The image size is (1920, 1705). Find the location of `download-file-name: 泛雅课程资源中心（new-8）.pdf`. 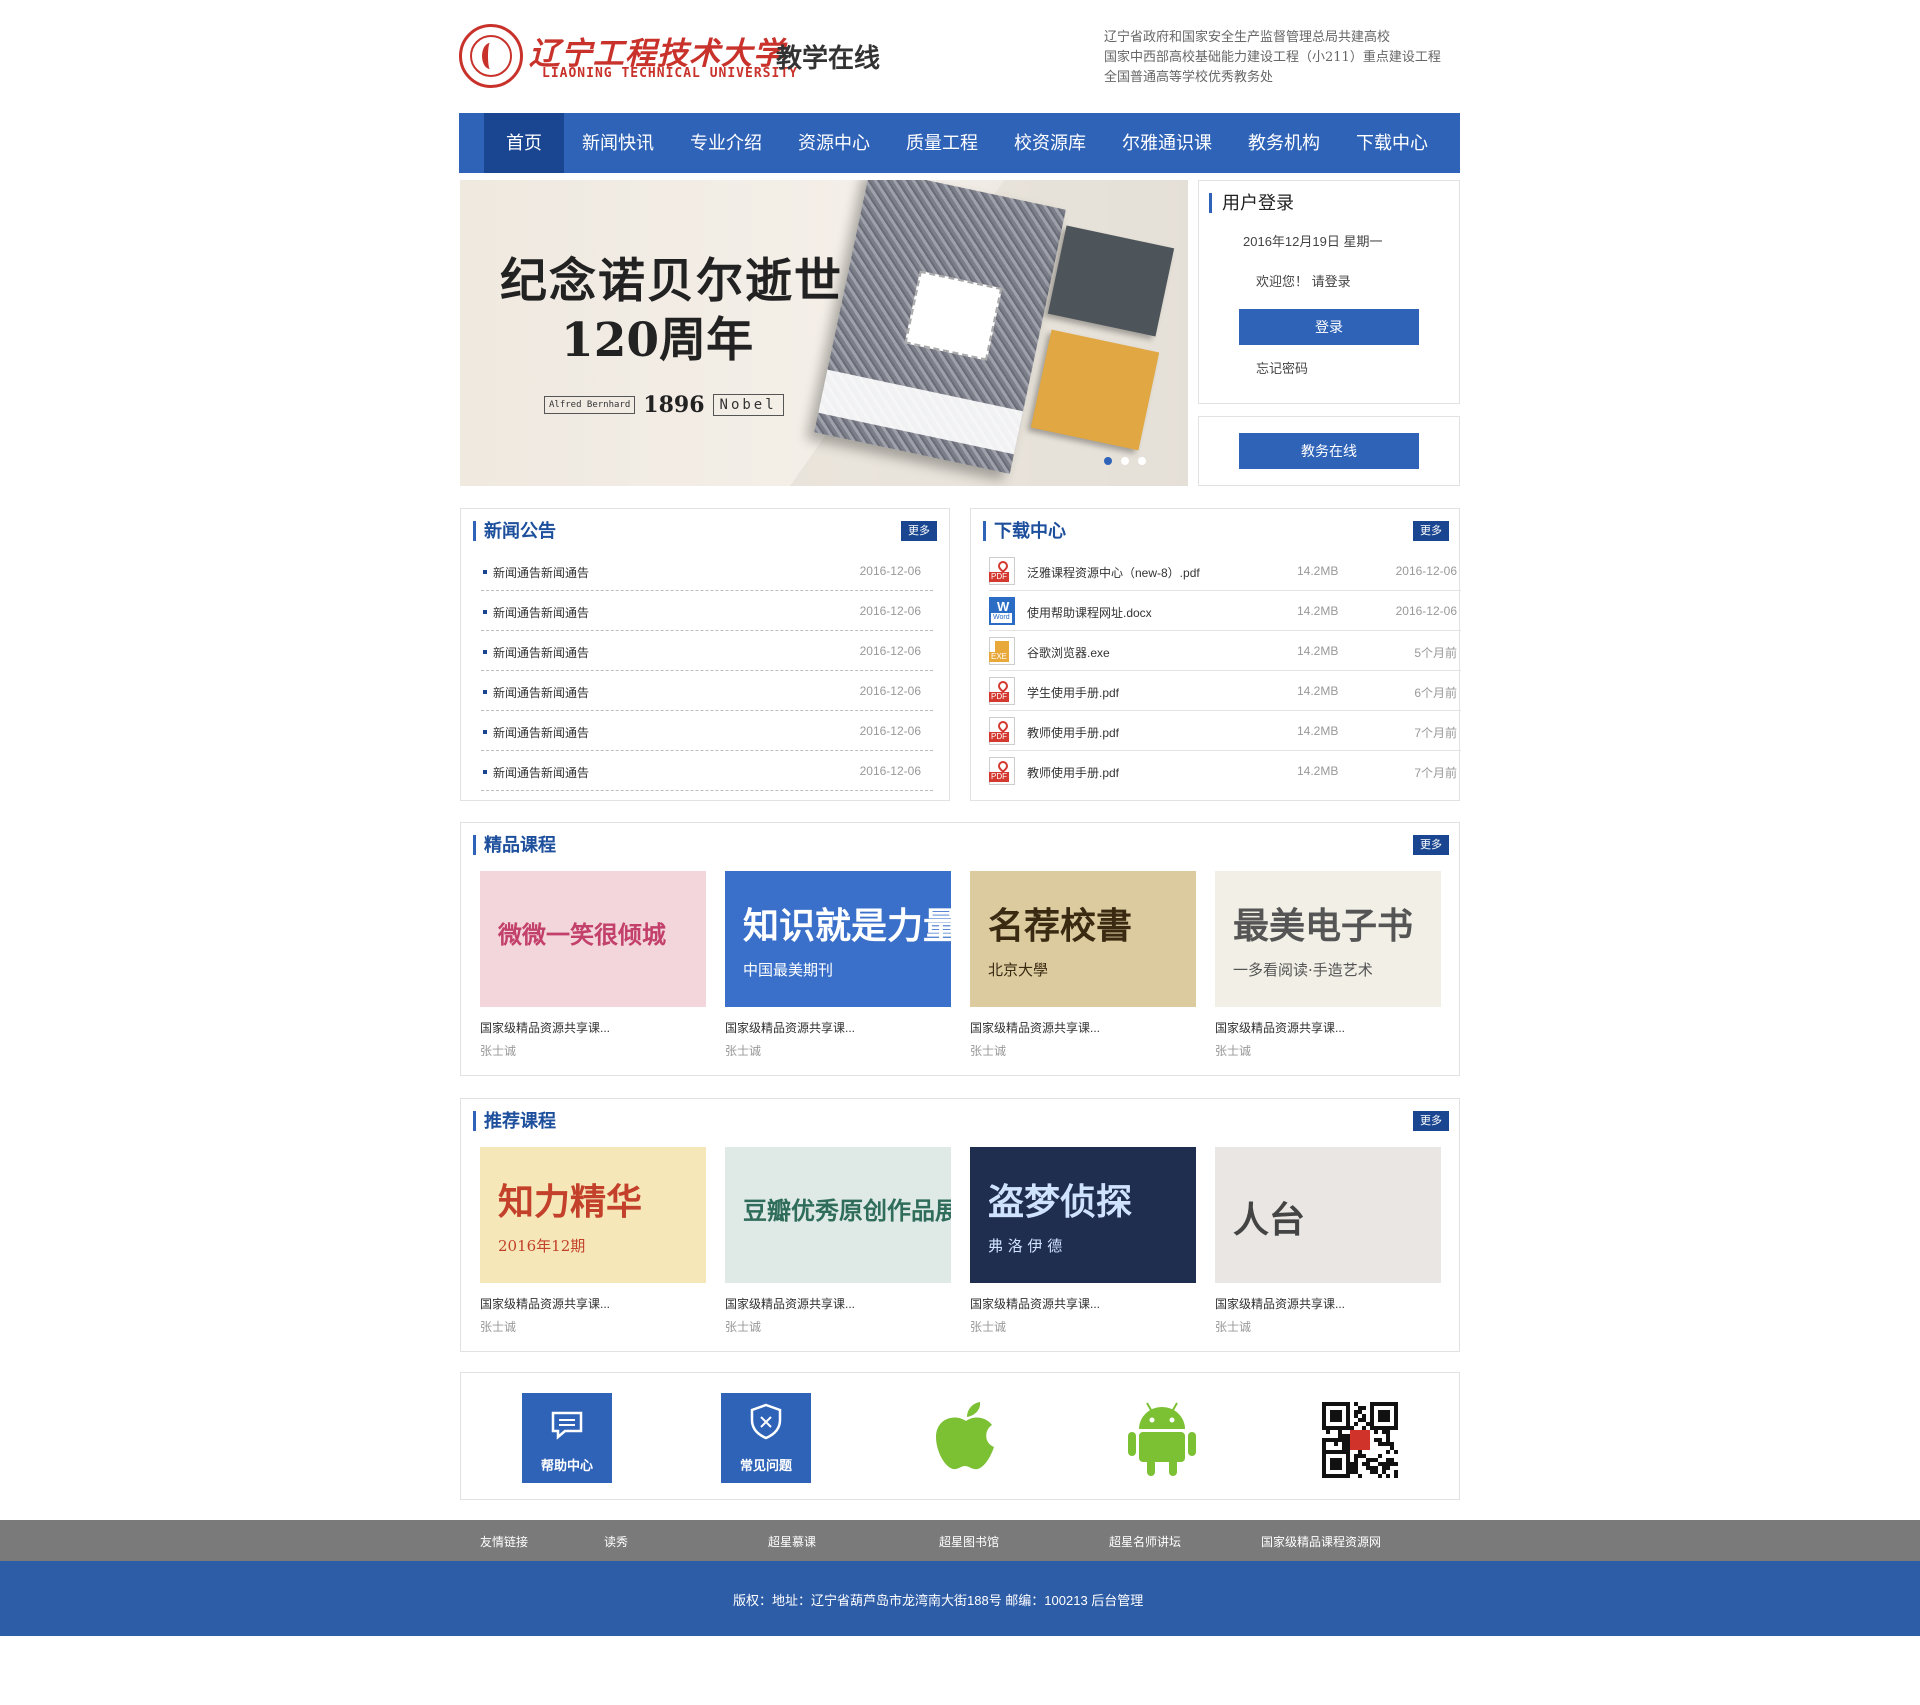

download-file-name: 泛雅课程资源中心（new-8）.pdf is located at coordinates (1113, 572).